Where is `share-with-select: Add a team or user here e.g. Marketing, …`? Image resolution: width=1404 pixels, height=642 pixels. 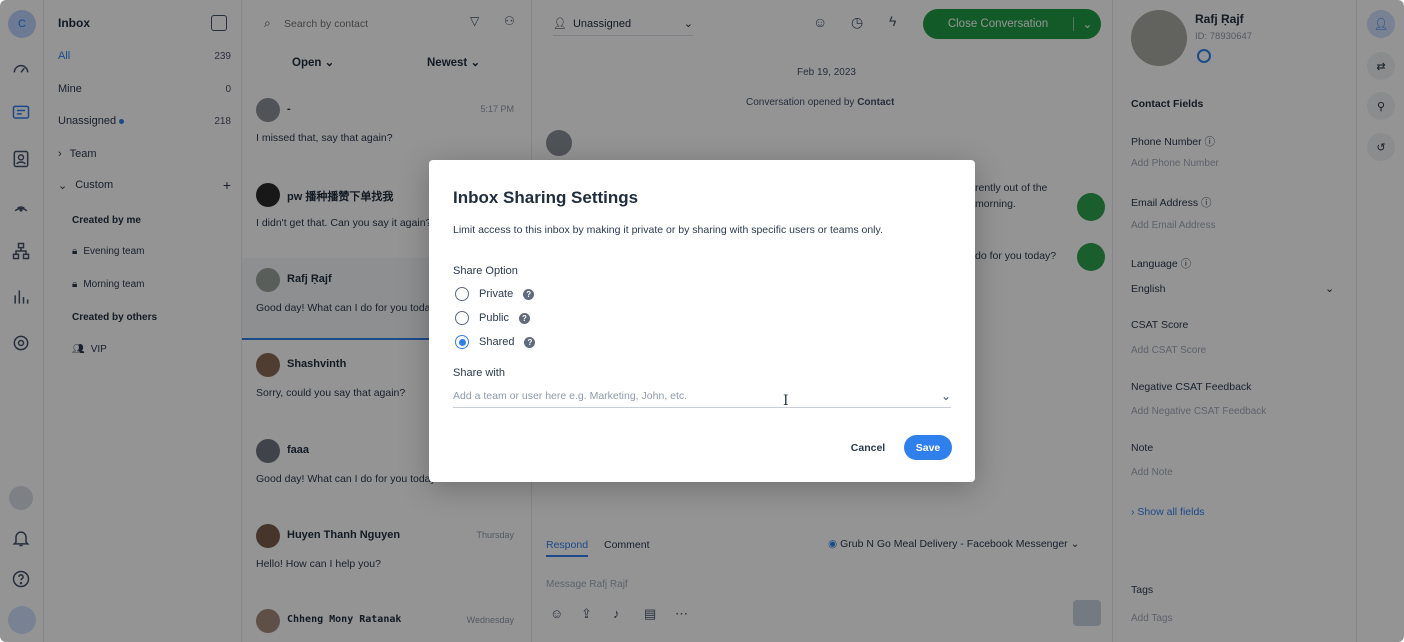 share-with-select: Add a team or user here e.g. Marketing, … is located at coordinates (702, 396).